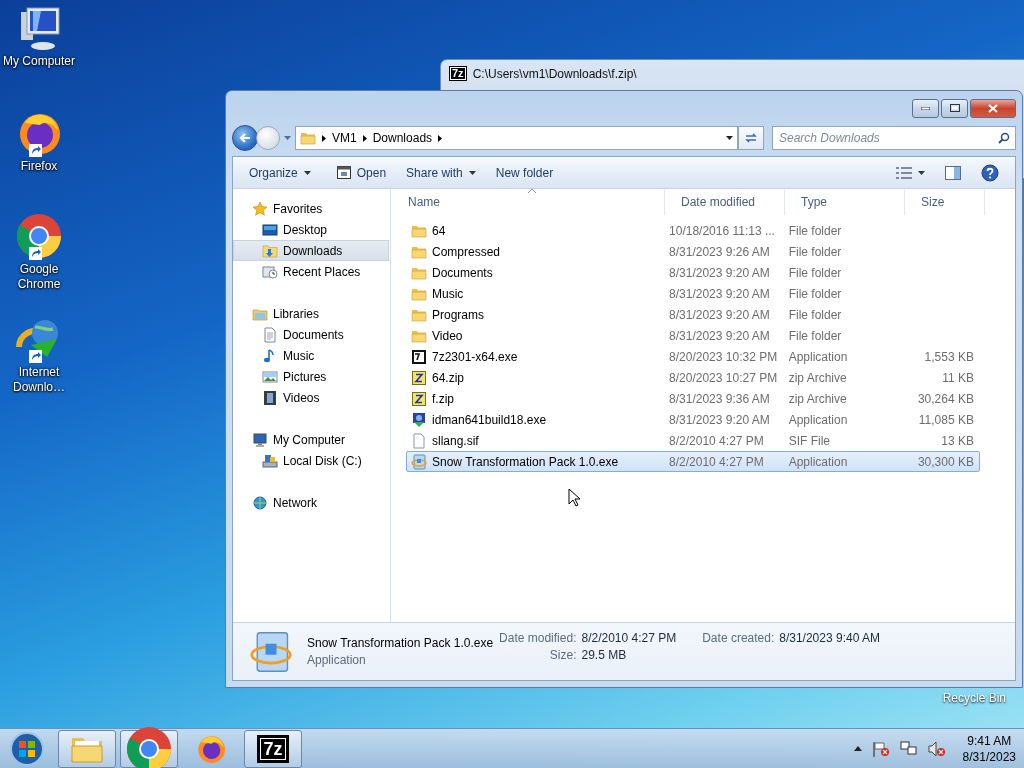 Image resolution: width=1024 pixels, height=768 pixels. Describe the element at coordinates (693, 356) in the screenshot. I see `file-row: 7z2301-x64.exe 8/20/2023 10:32 PM Application 1,553 KB` at that location.